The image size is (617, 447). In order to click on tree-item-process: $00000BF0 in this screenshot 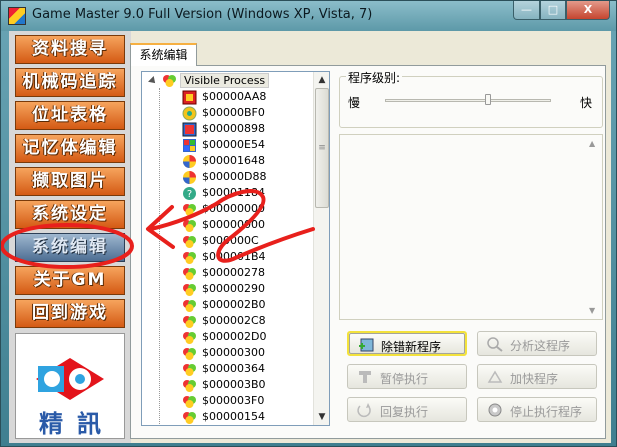, I will do `click(227, 113)`.